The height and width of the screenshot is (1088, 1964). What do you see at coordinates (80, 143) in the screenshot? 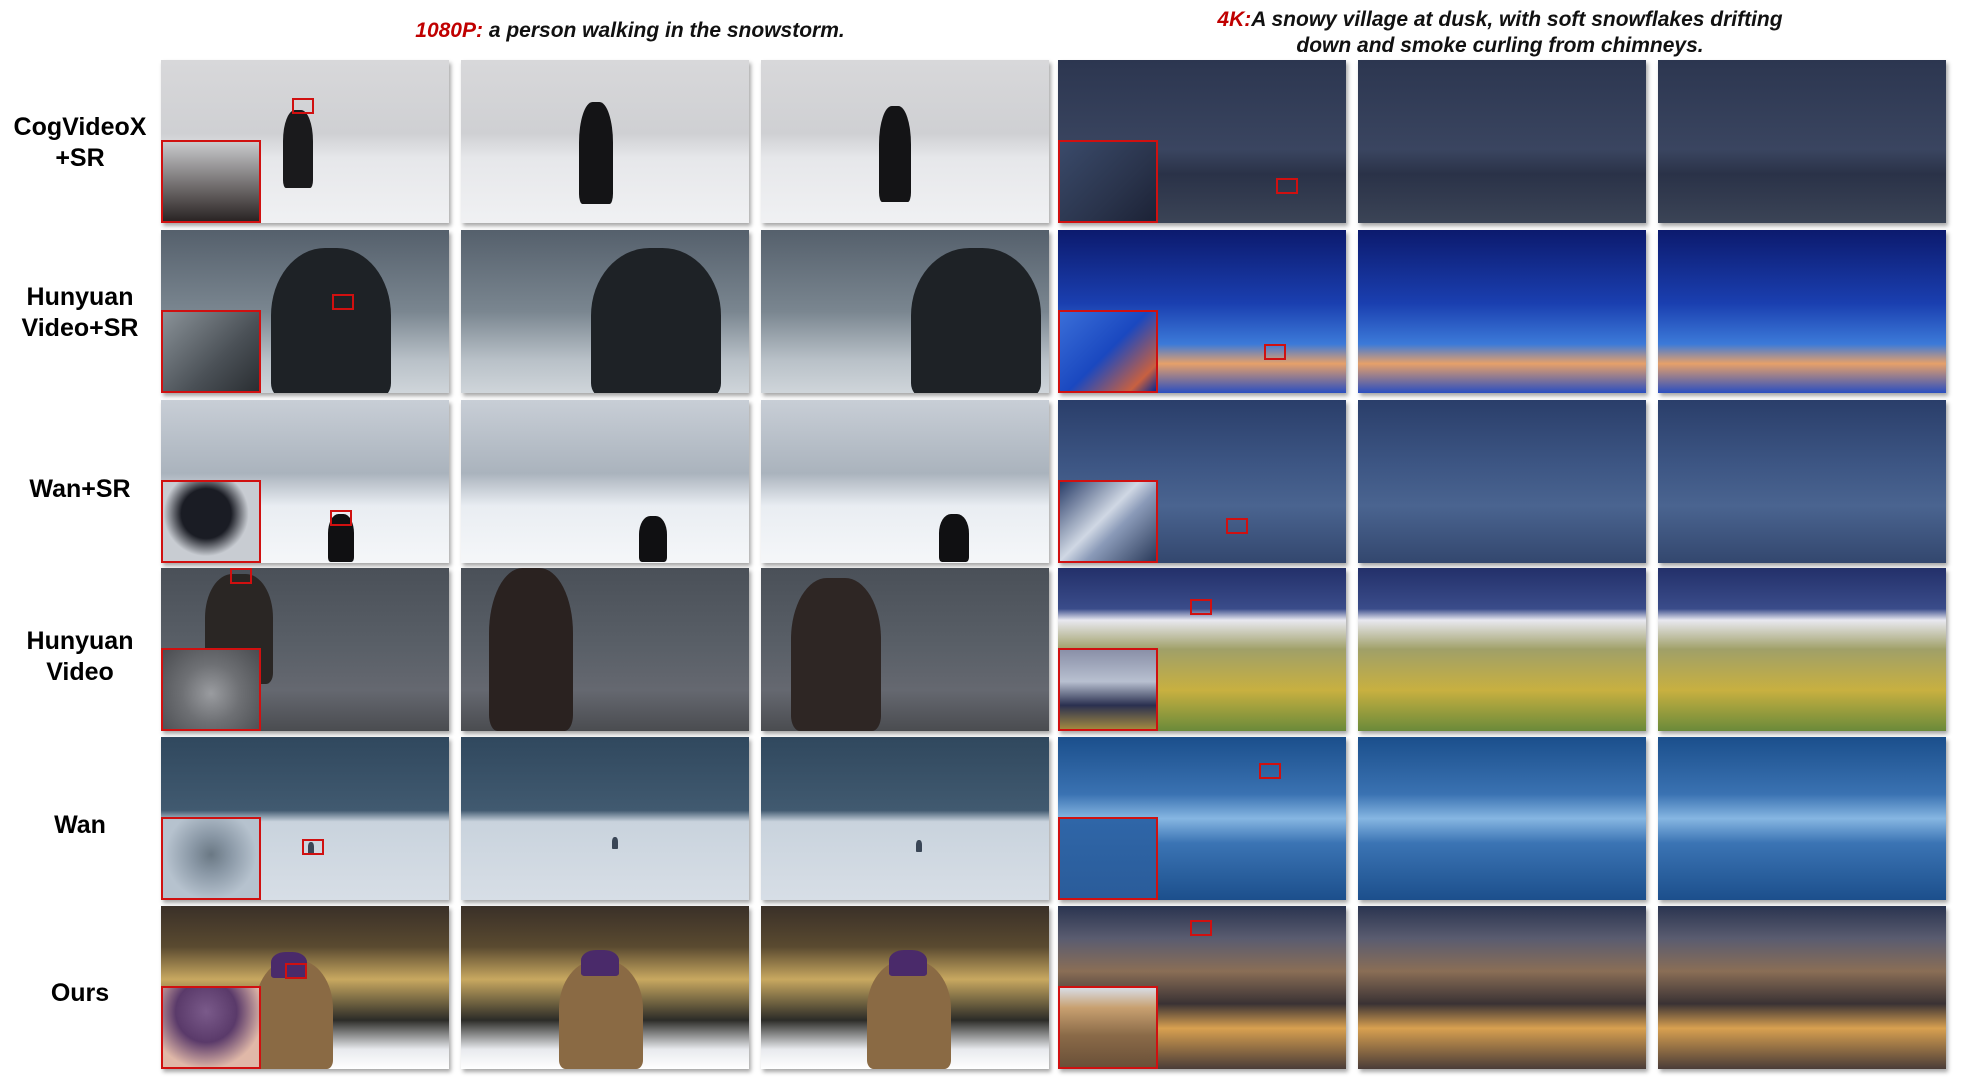
I see `row-label-cogvideox-sr: CogVideoX +SR` at bounding box center [80, 143].